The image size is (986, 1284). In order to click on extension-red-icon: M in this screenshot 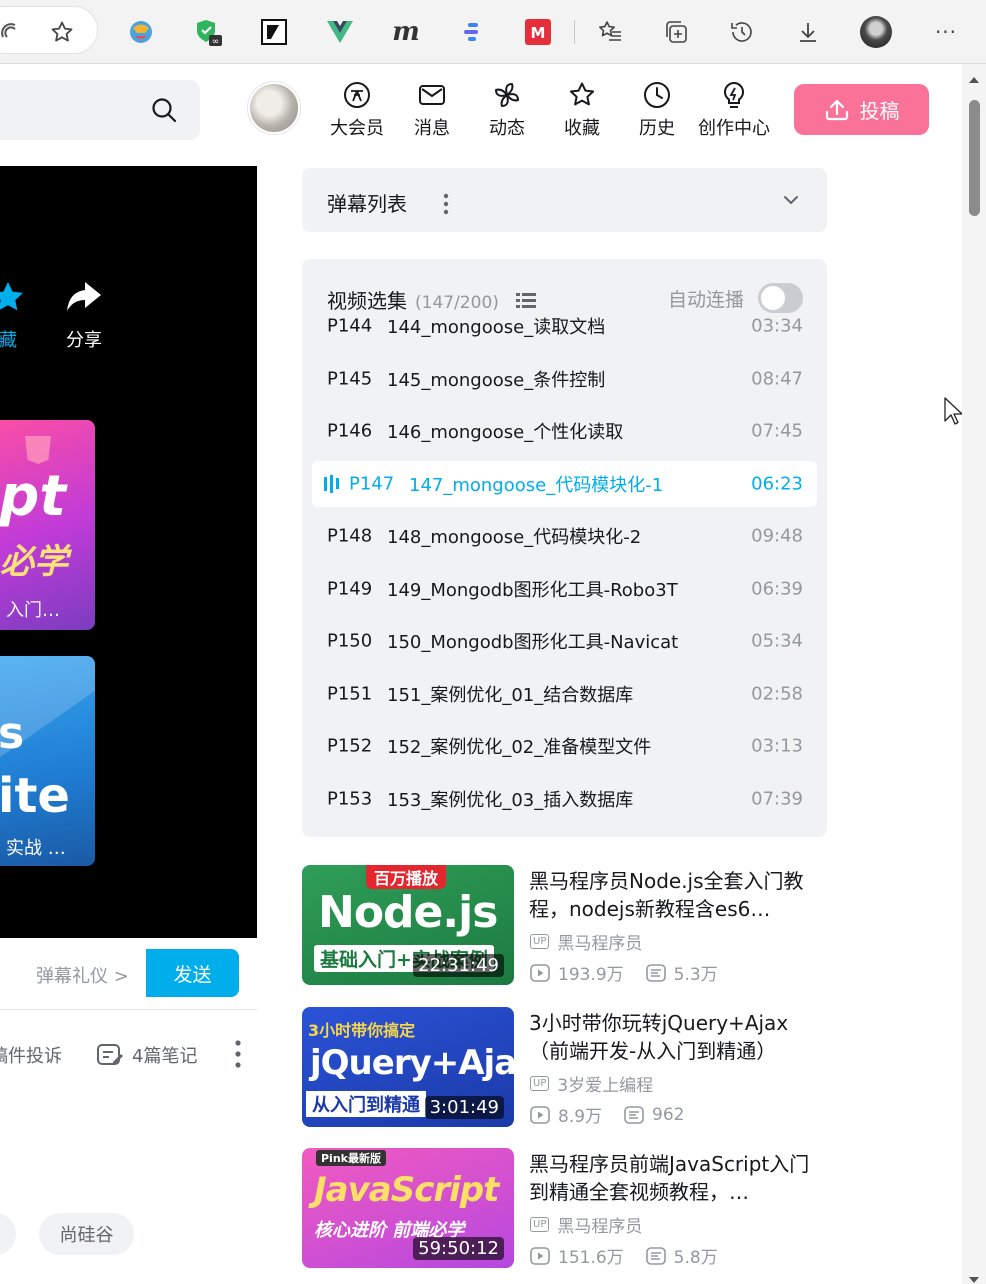, I will do `click(538, 32)`.